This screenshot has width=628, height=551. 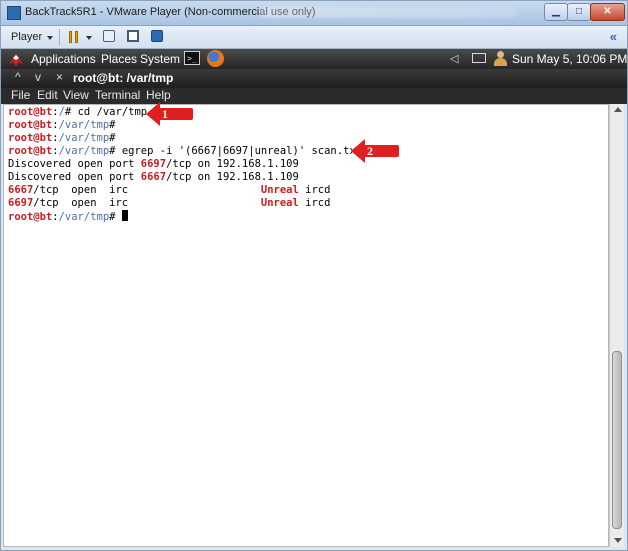 What do you see at coordinates (119, 59) in the screenshot?
I see `places-menu: Places` at bounding box center [119, 59].